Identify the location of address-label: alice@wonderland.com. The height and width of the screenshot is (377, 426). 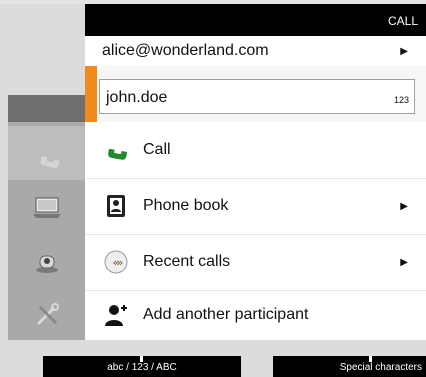
(185, 50).